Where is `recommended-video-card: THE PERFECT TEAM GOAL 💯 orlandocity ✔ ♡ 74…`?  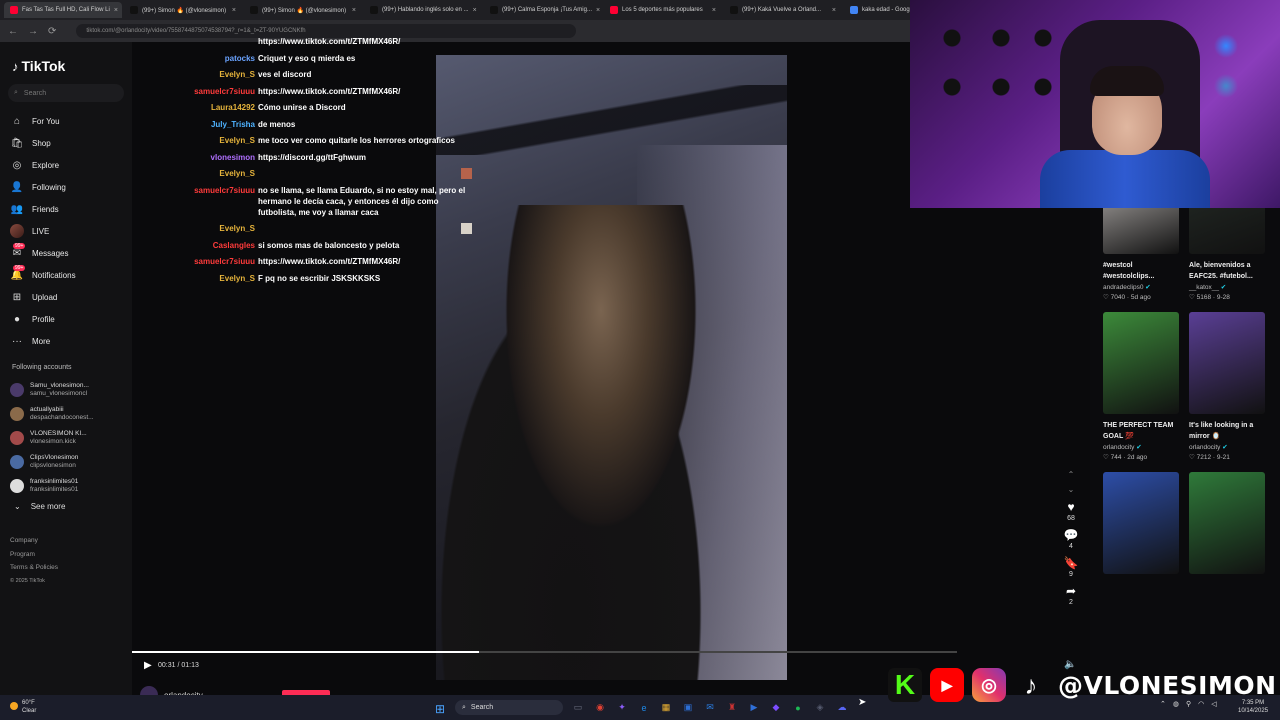
recommended-video-card: THE PERFECT TEAM GOAL 💯 orlandocity ✔ ♡ 74… is located at coordinates (1143, 386).